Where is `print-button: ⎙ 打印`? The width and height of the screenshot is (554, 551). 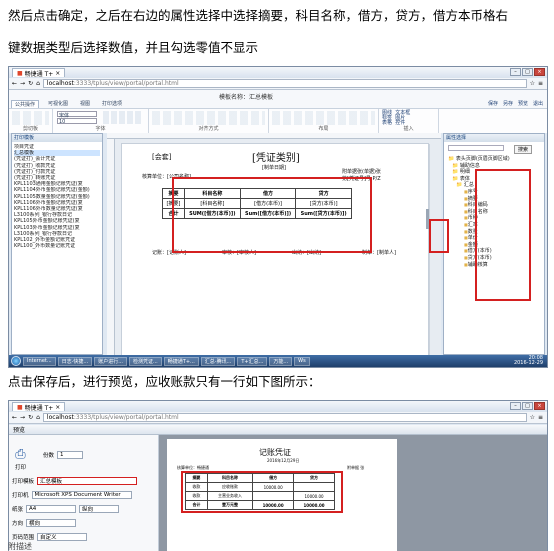
print-button: ⎙ 打印 is located at coordinates (20, 459).